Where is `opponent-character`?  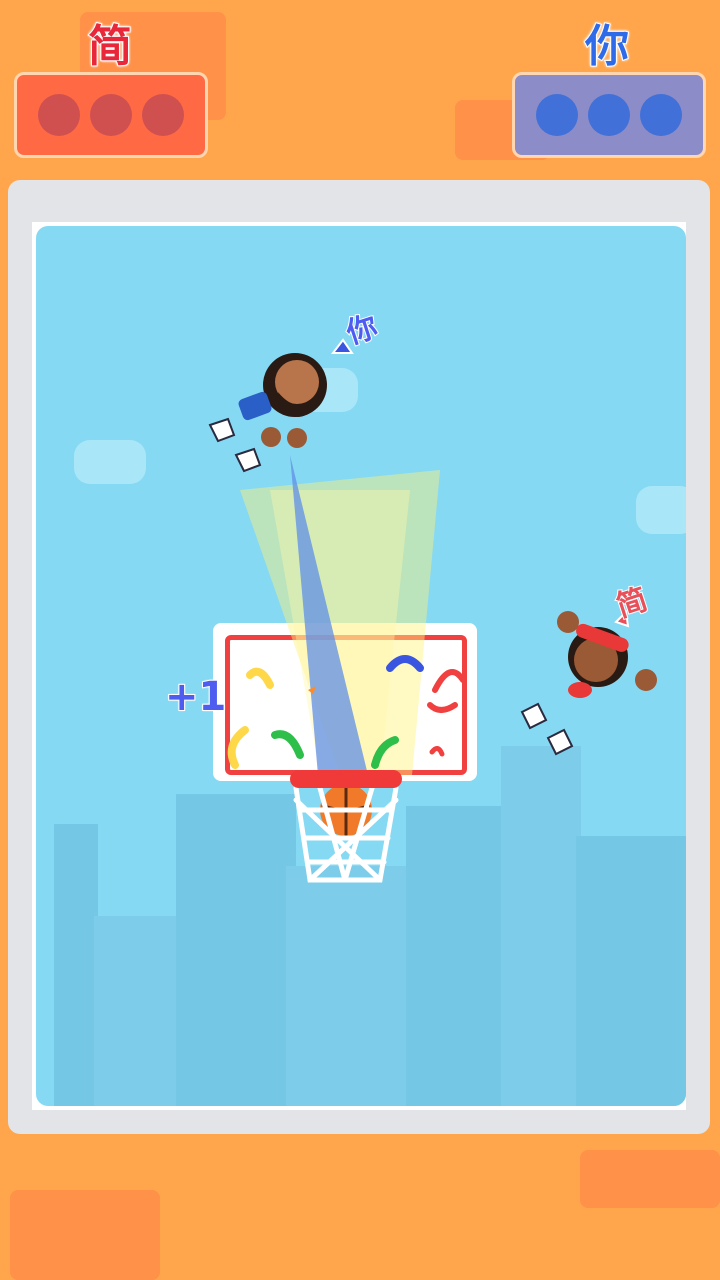 opponent-character is located at coordinates (588, 682).